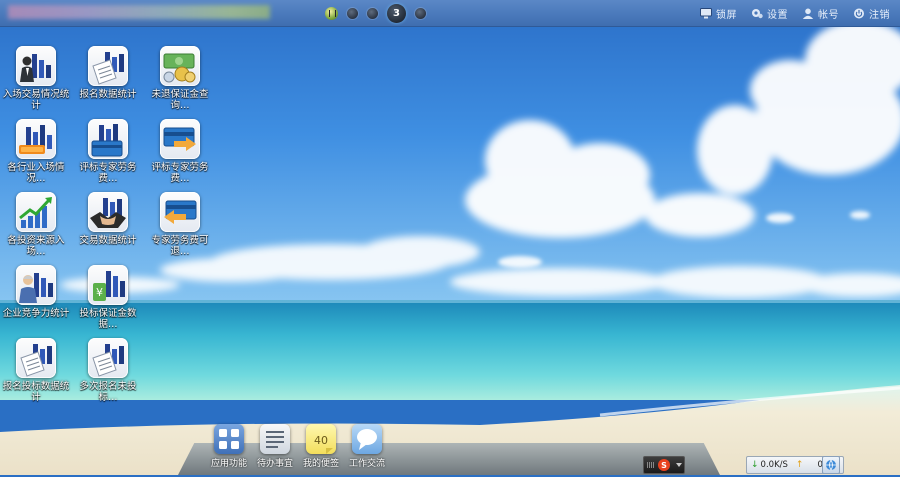 This screenshot has width=900, height=477. I want to click on chat-bubble-icon, so click(367, 439).